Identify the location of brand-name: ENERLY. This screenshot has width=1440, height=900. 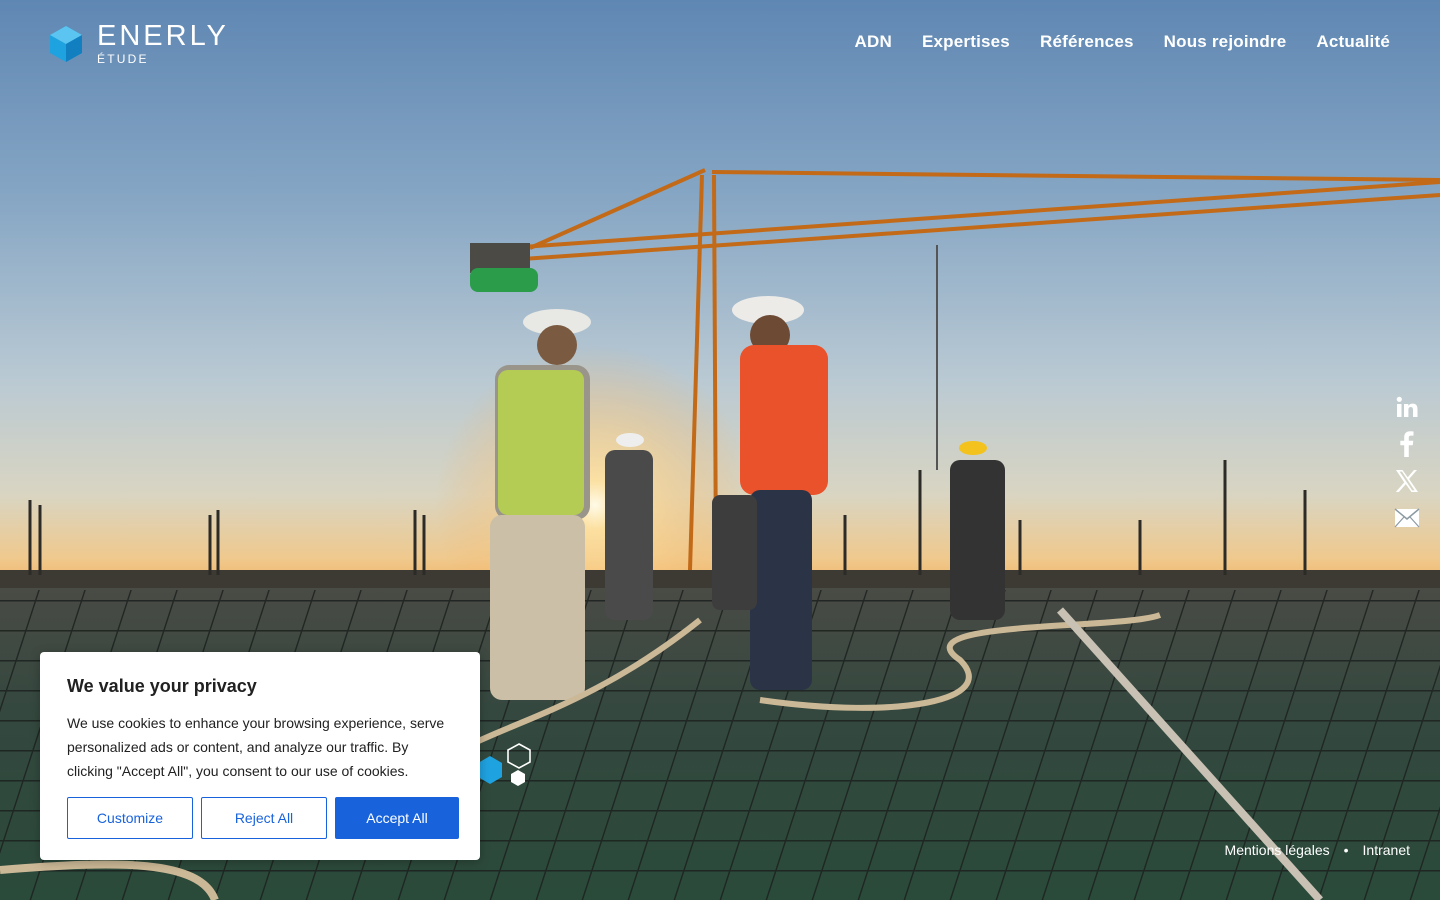
(163, 36).